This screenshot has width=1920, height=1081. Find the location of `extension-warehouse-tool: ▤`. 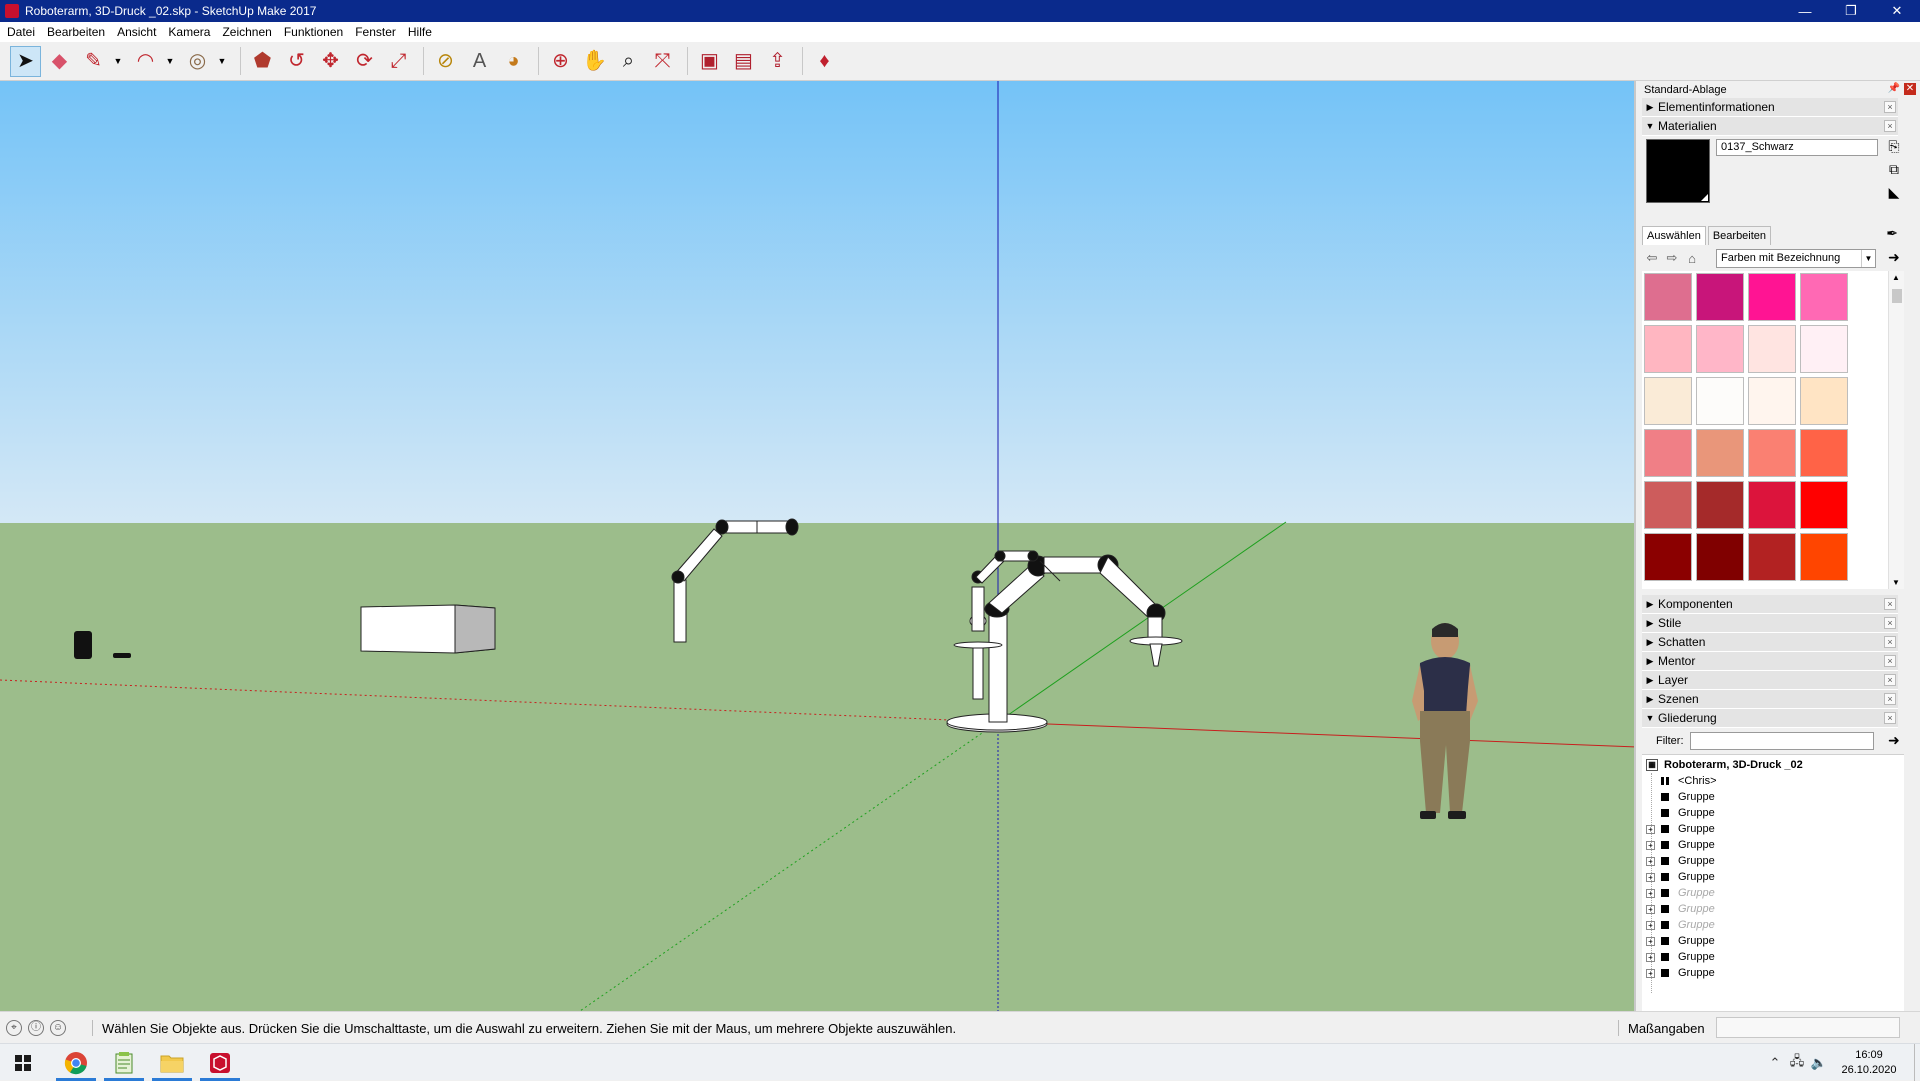

extension-warehouse-tool: ▤ is located at coordinates (743, 61).